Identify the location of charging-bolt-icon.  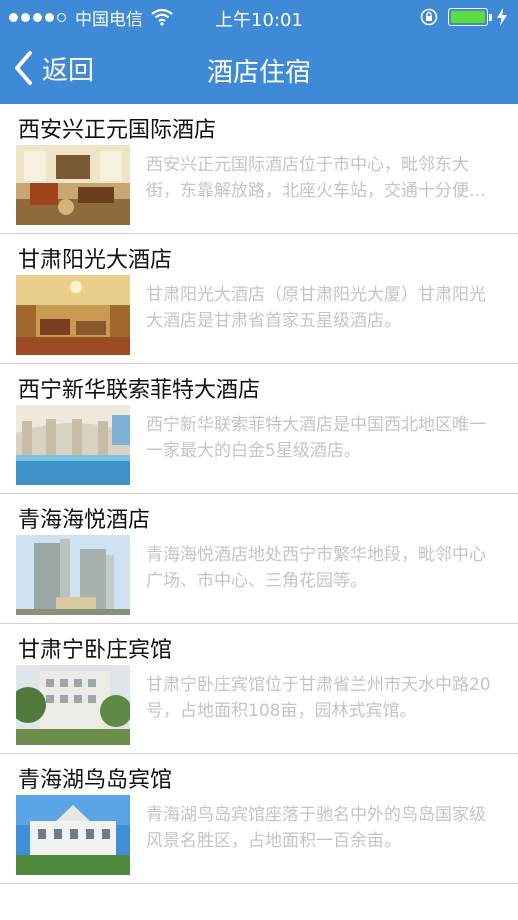
(502, 17).